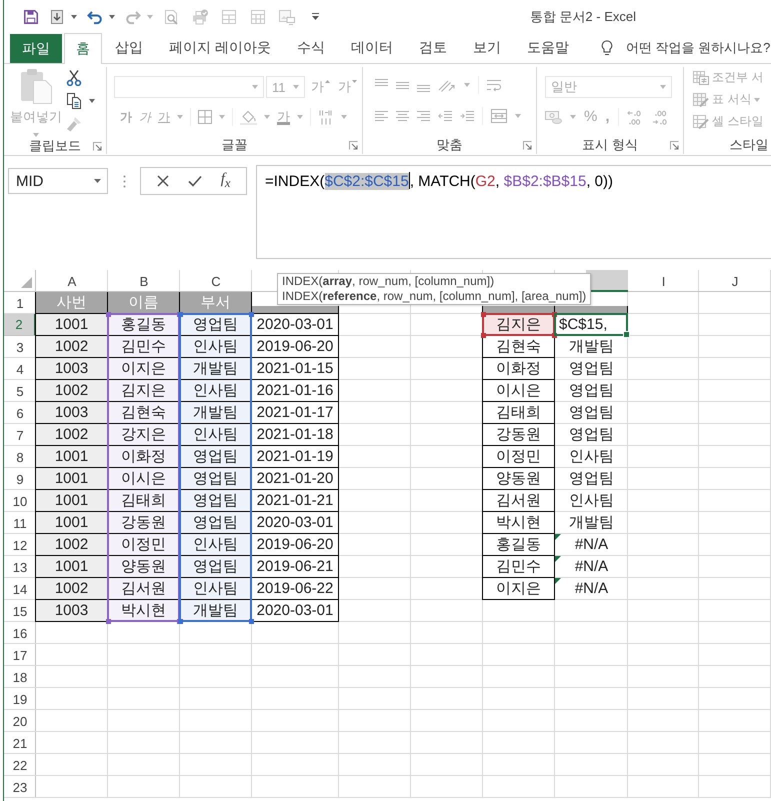 This screenshot has width=771, height=801. I want to click on check-icon, so click(195, 181).